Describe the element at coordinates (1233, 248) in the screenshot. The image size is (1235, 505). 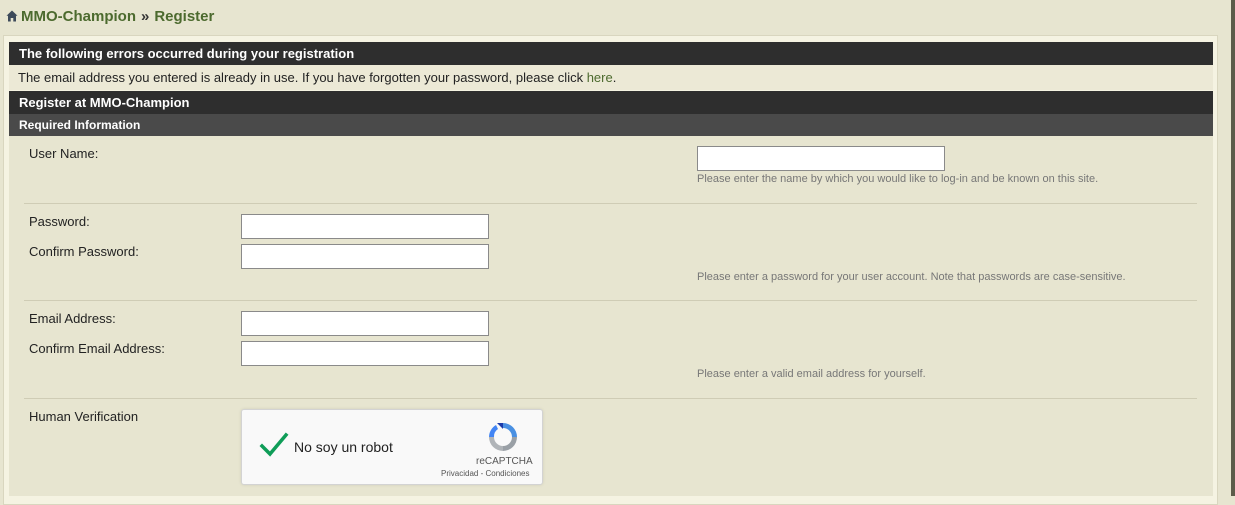
I see `page-edge-bar` at that location.